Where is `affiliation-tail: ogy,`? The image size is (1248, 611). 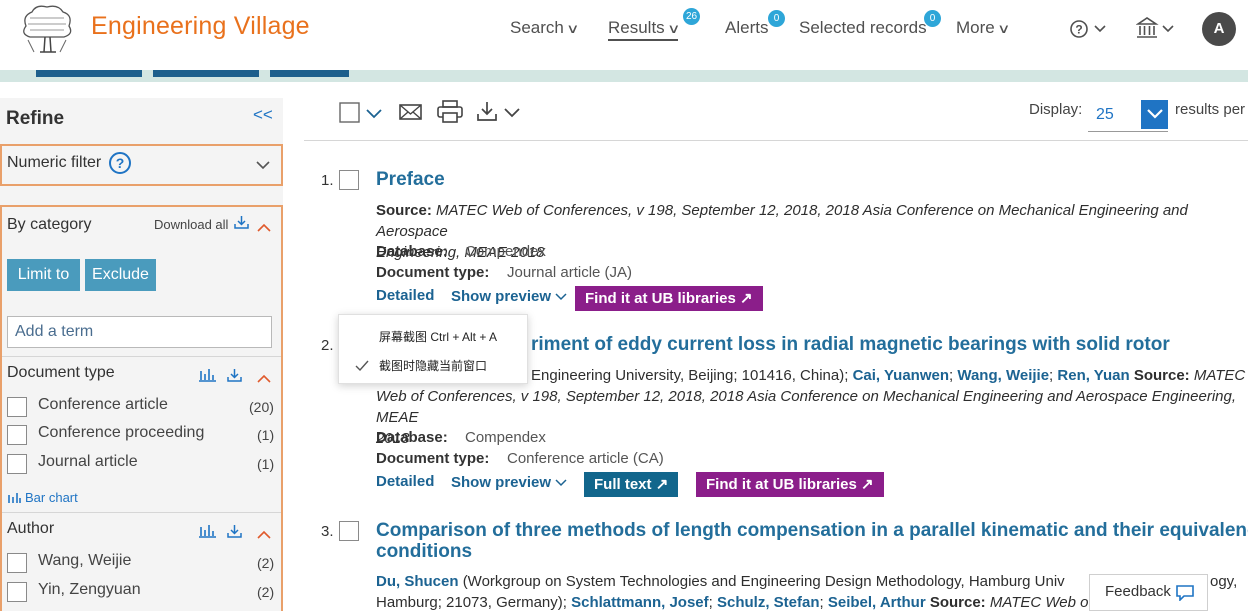 affiliation-tail: ogy, is located at coordinates (1224, 581).